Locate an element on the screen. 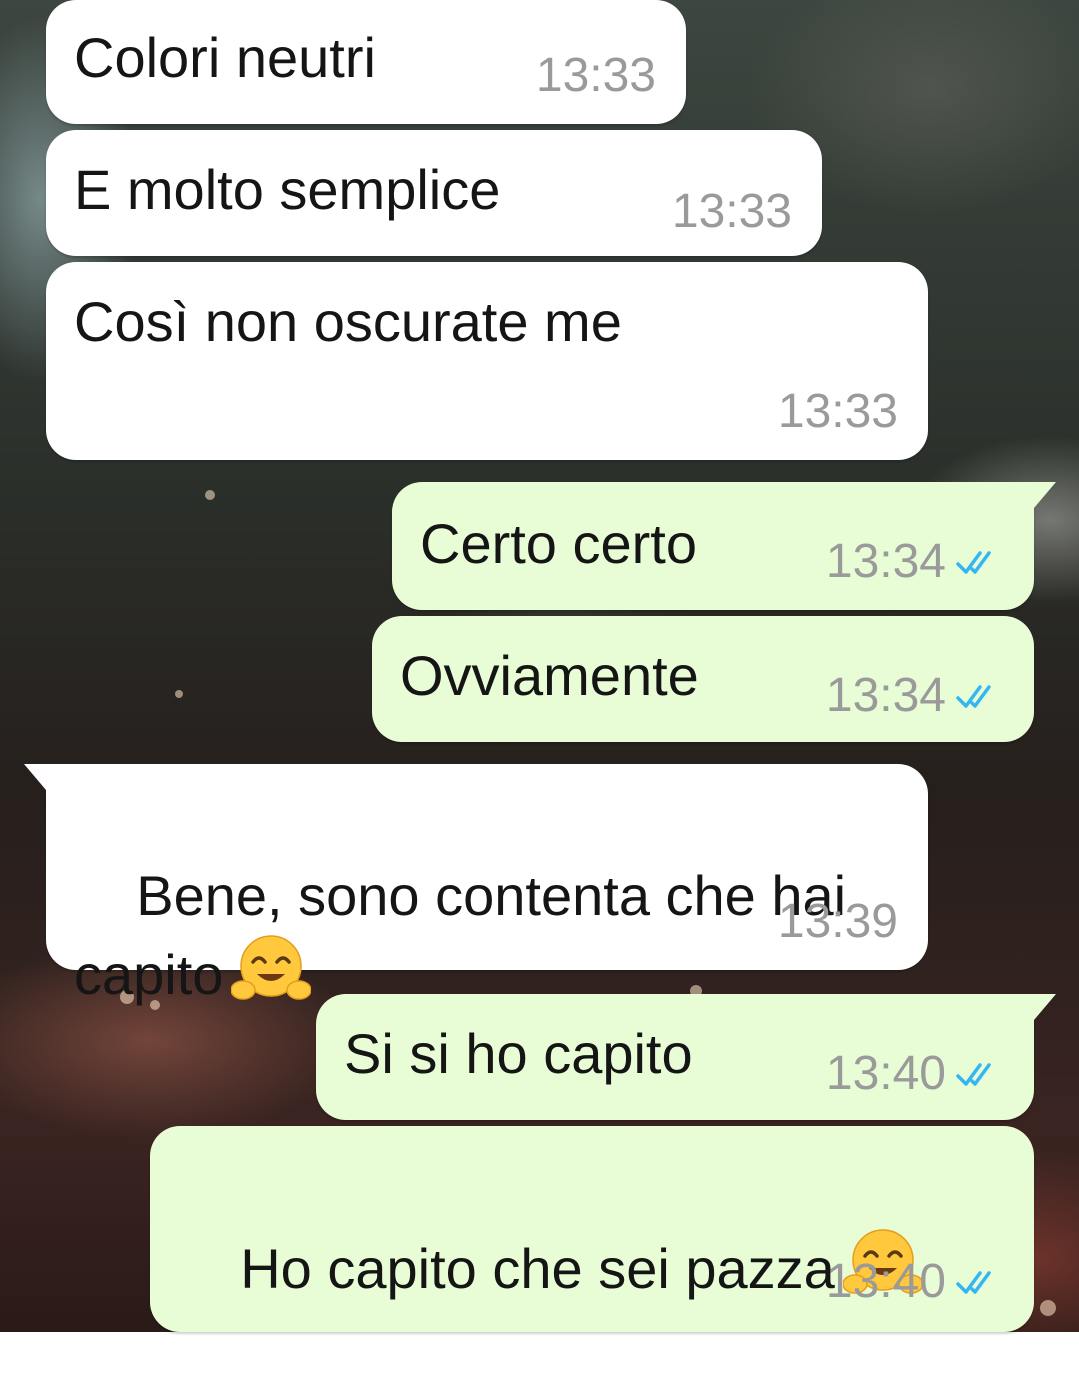 Image resolution: width=1079 pixels, height=1377 pixels. message-bubble-incoming: E molto semplice 13:33 is located at coordinates (434, 193).